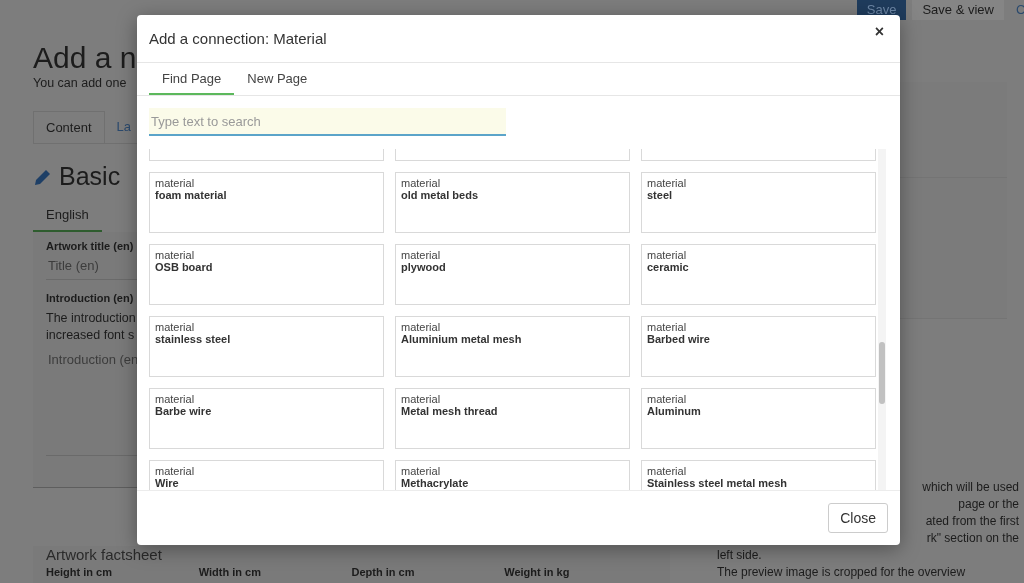 This screenshot has width=1024, height=583. What do you see at coordinates (879, 31) in the screenshot?
I see `close-button: ×` at bounding box center [879, 31].